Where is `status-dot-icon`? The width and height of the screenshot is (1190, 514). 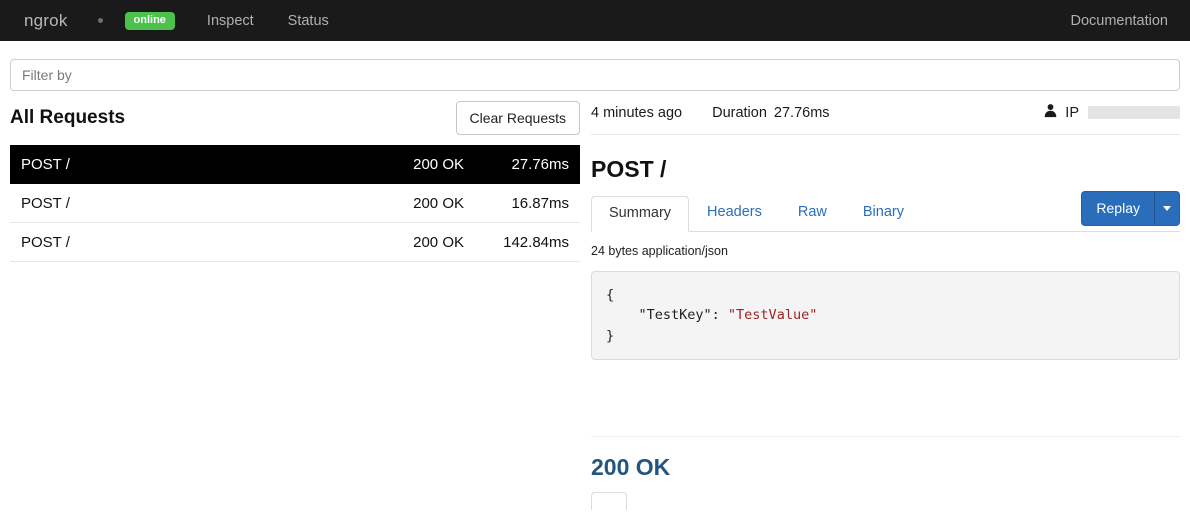 status-dot-icon is located at coordinates (100, 20).